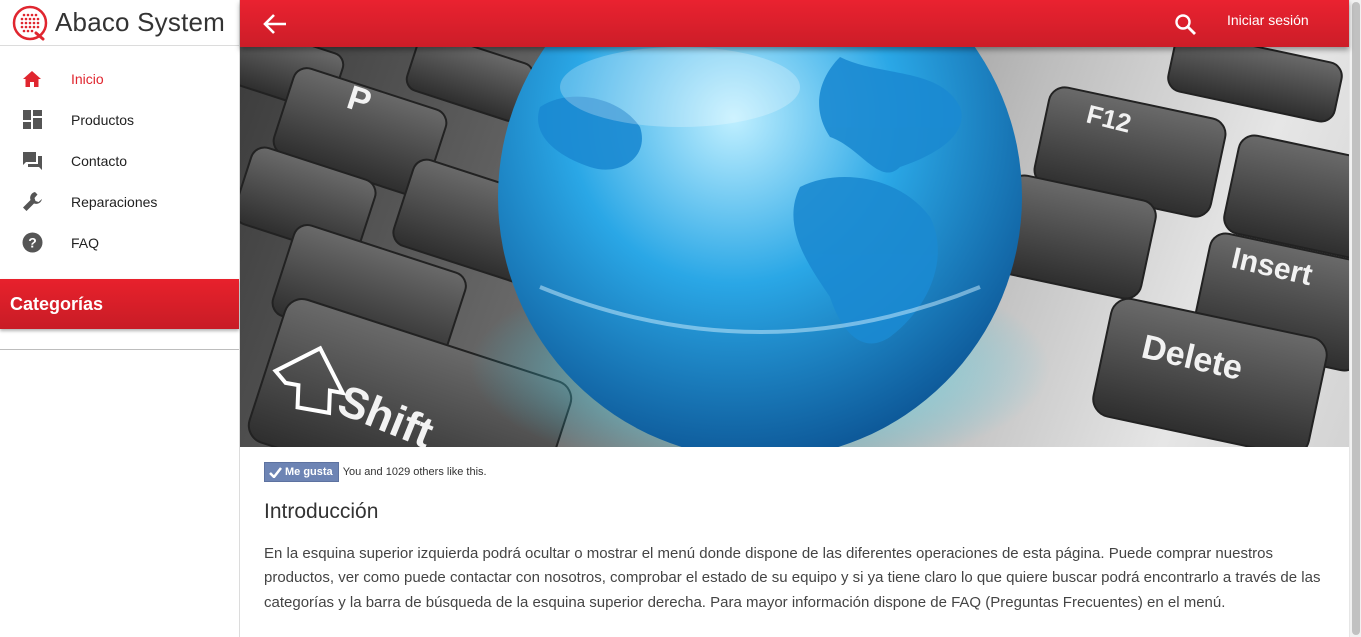 Image resolution: width=1361 pixels, height=637 pixels. Describe the element at coordinates (321, 511) in the screenshot. I see `intro-title: Introducción` at that location.